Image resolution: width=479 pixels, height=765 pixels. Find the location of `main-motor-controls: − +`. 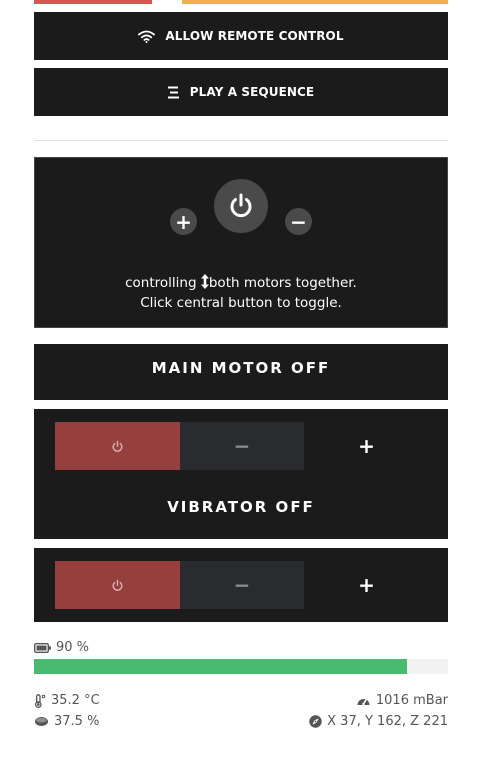

main-motor-controls: − + is located at coordinates (242, 446).